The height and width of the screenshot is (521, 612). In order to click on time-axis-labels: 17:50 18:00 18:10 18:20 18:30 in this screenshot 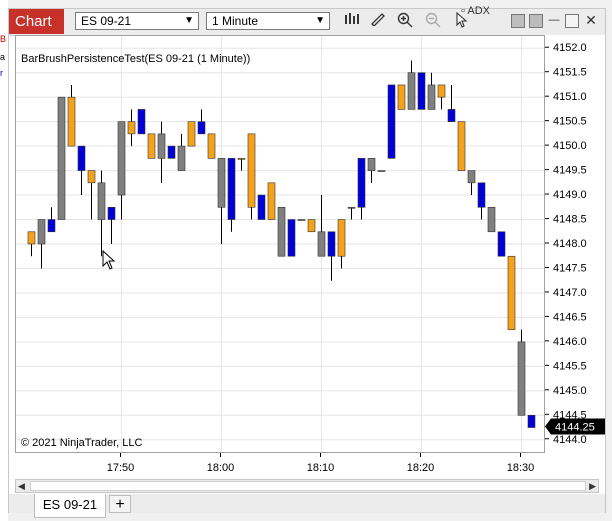, I will do `click(321, 463)`.